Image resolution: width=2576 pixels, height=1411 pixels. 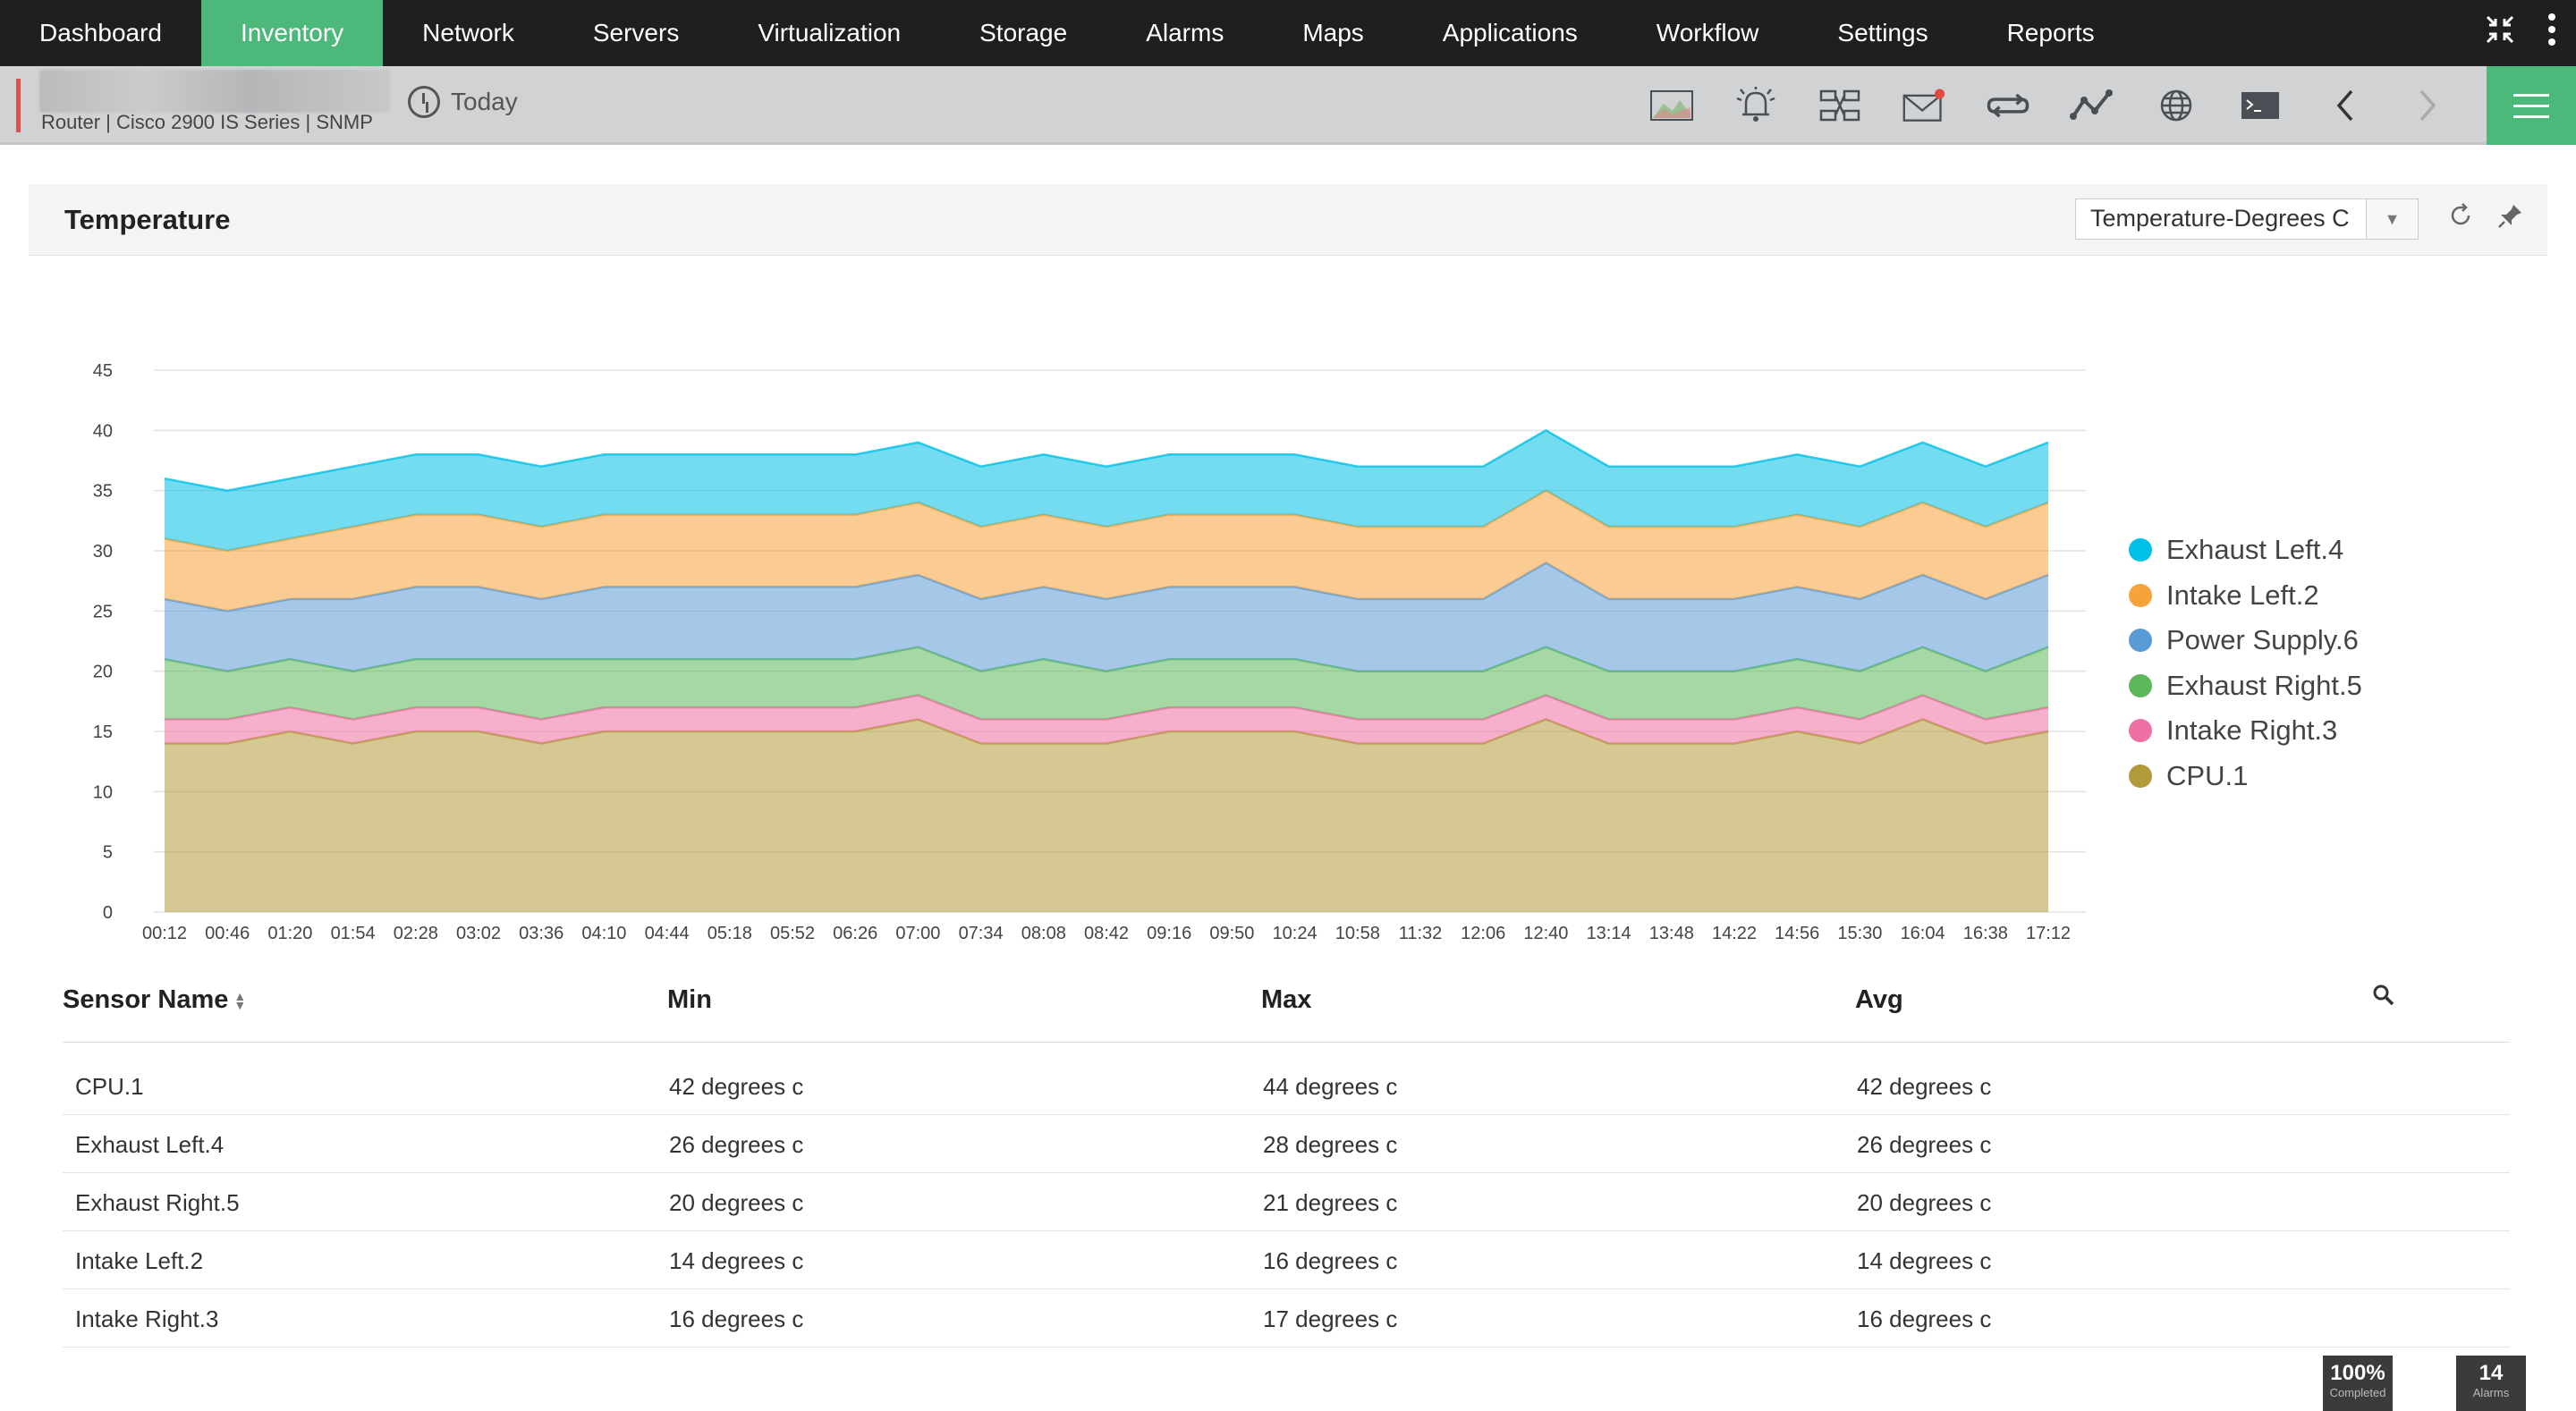 What do you see at coordinates (2530, 33) in the screenshot?
I see `nav-right-tools` at bounding box center [2530, 33].